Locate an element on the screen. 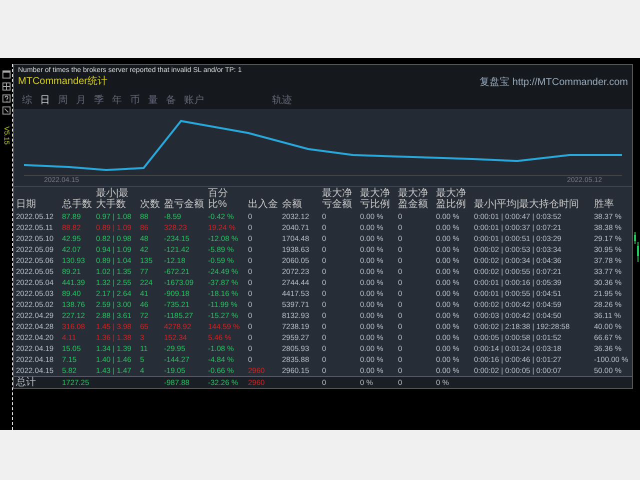  grid-icon is located at coordinates (6, 86).